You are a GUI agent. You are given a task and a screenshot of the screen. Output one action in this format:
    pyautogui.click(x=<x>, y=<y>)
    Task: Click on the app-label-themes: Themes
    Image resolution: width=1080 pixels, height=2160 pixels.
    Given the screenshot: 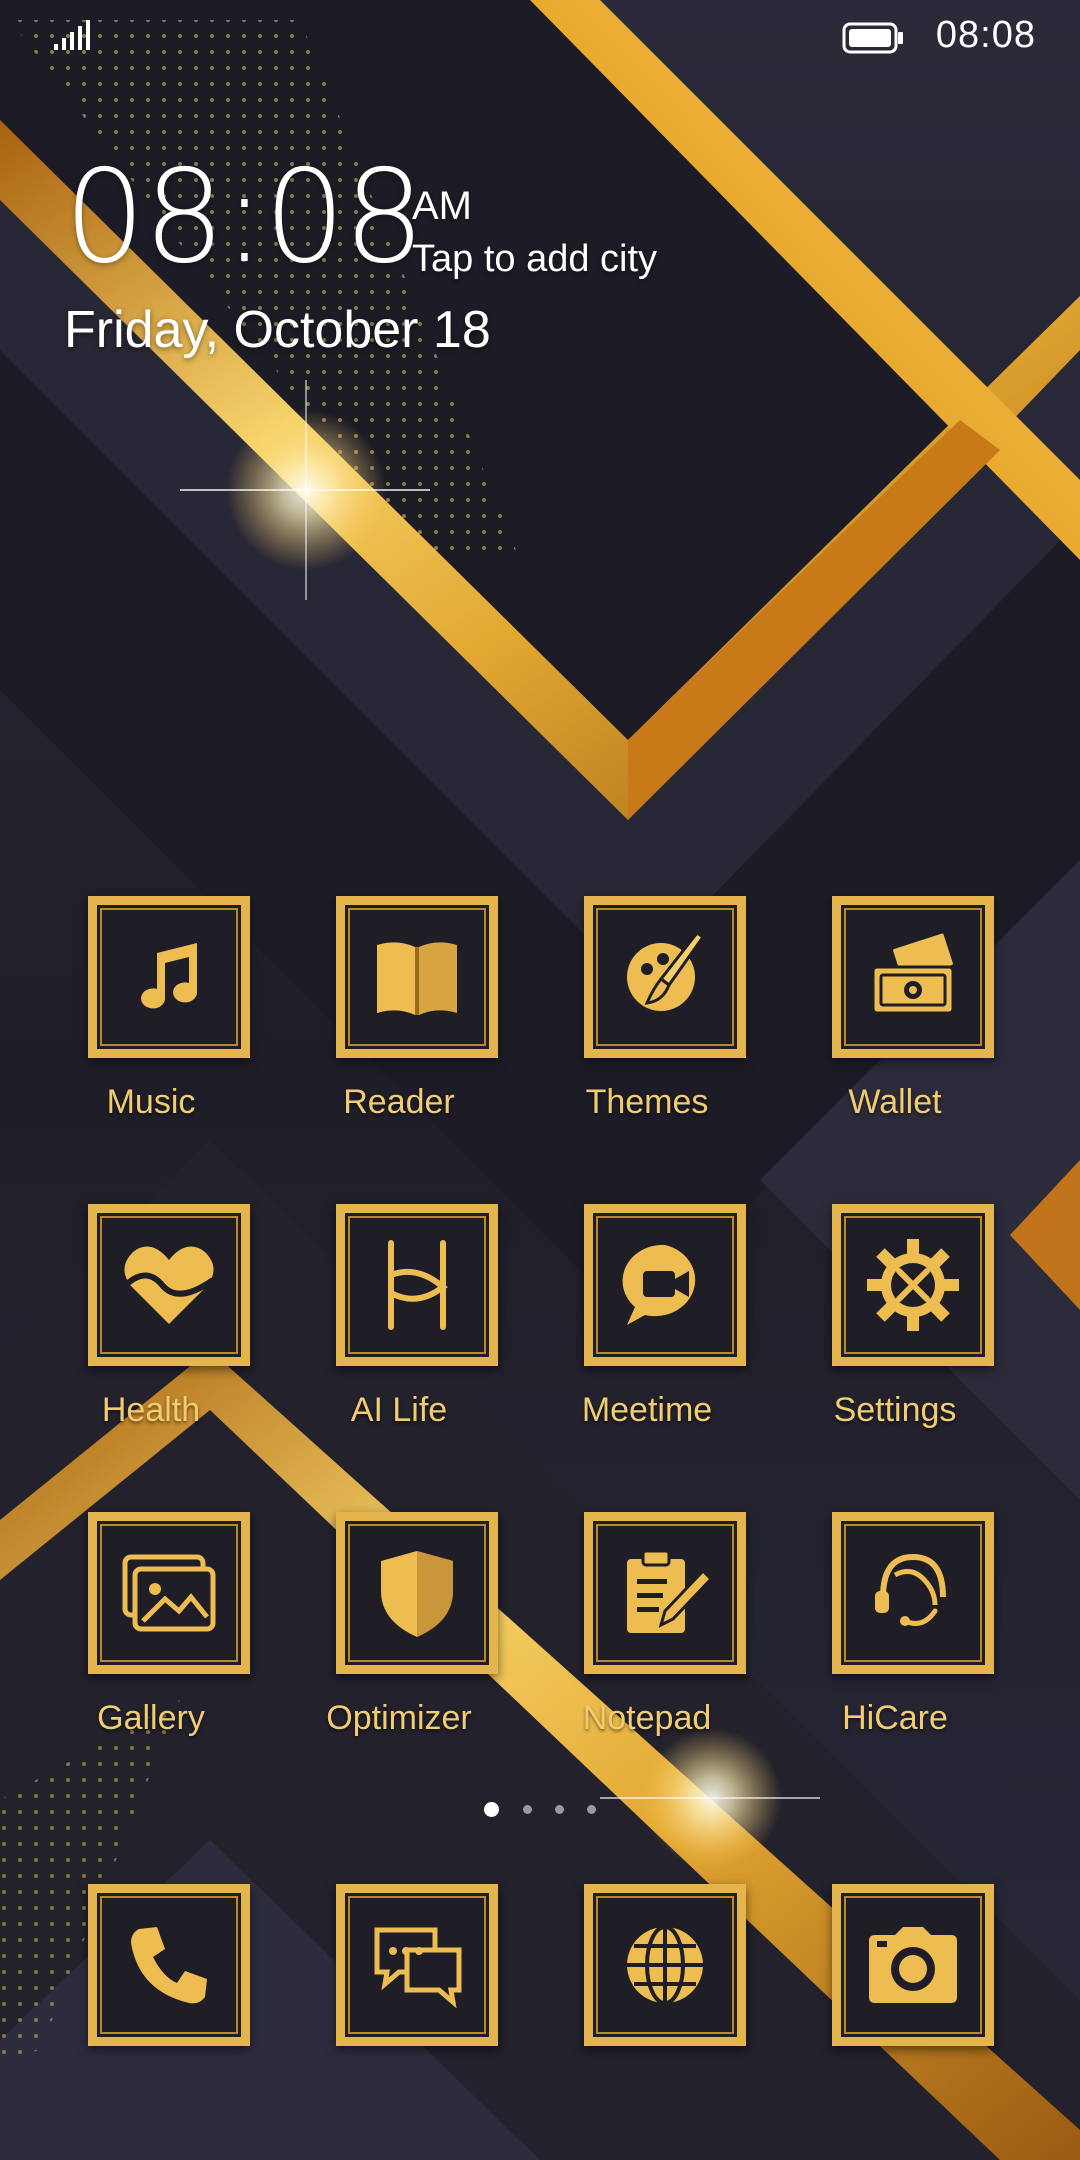 What is the action you would take?
    pyautogui.click(x=647, y=1102)
    